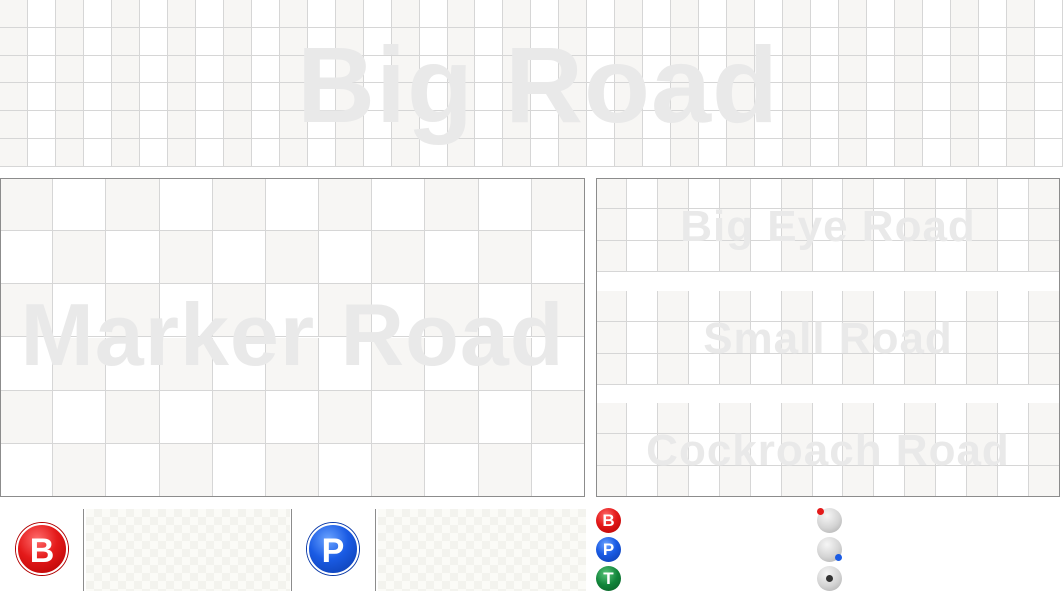 The width and height of the screenshot is (1063, 592). What do you see at coordinates (482, 550) in the screenshot?
I see `predict-player-road-preview` at bounding box center [482, 550].